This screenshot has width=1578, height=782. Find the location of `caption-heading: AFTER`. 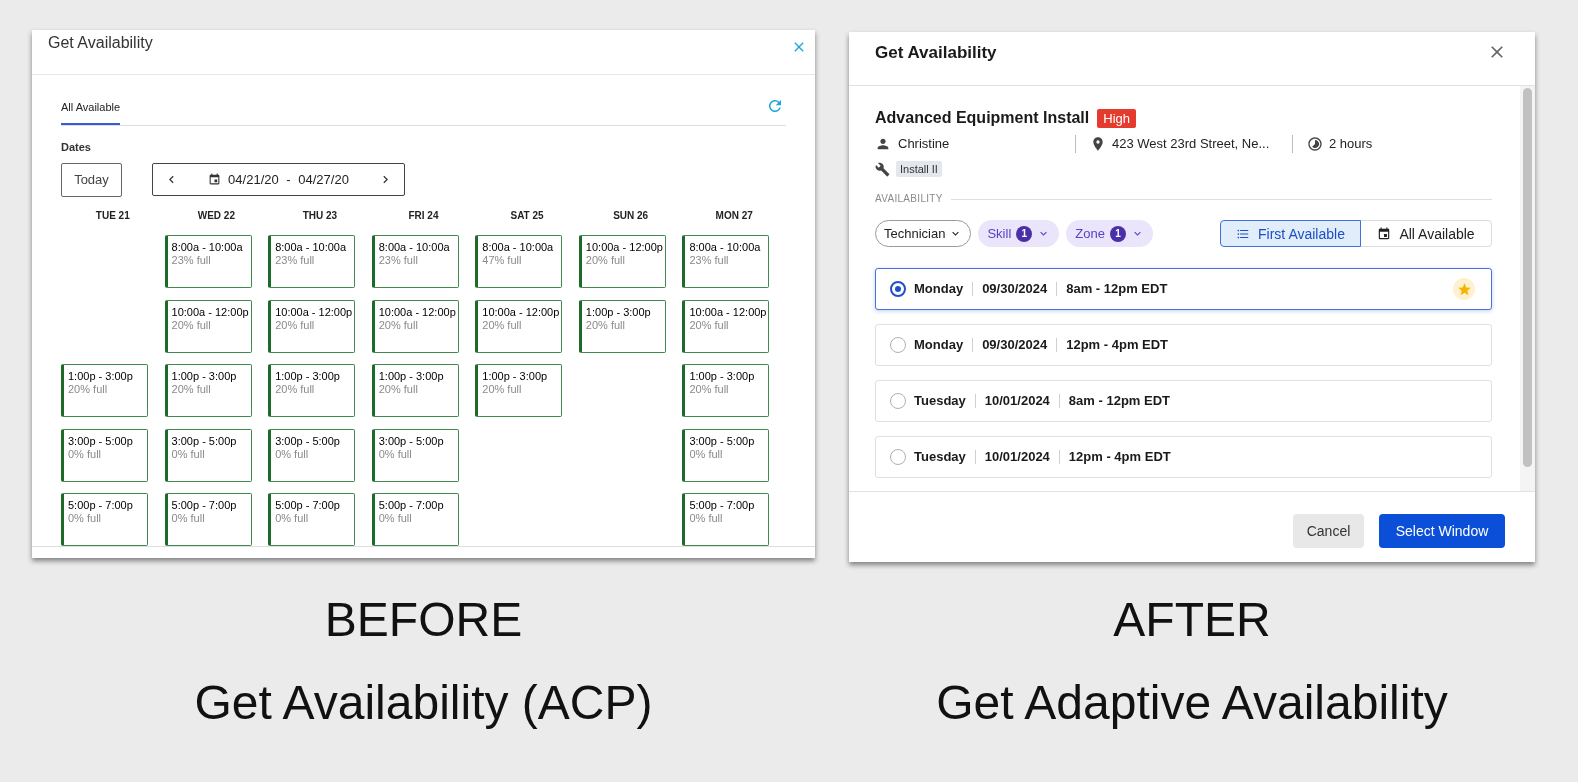

caption-heading: AFTER is located at coordinates (1192, 620).